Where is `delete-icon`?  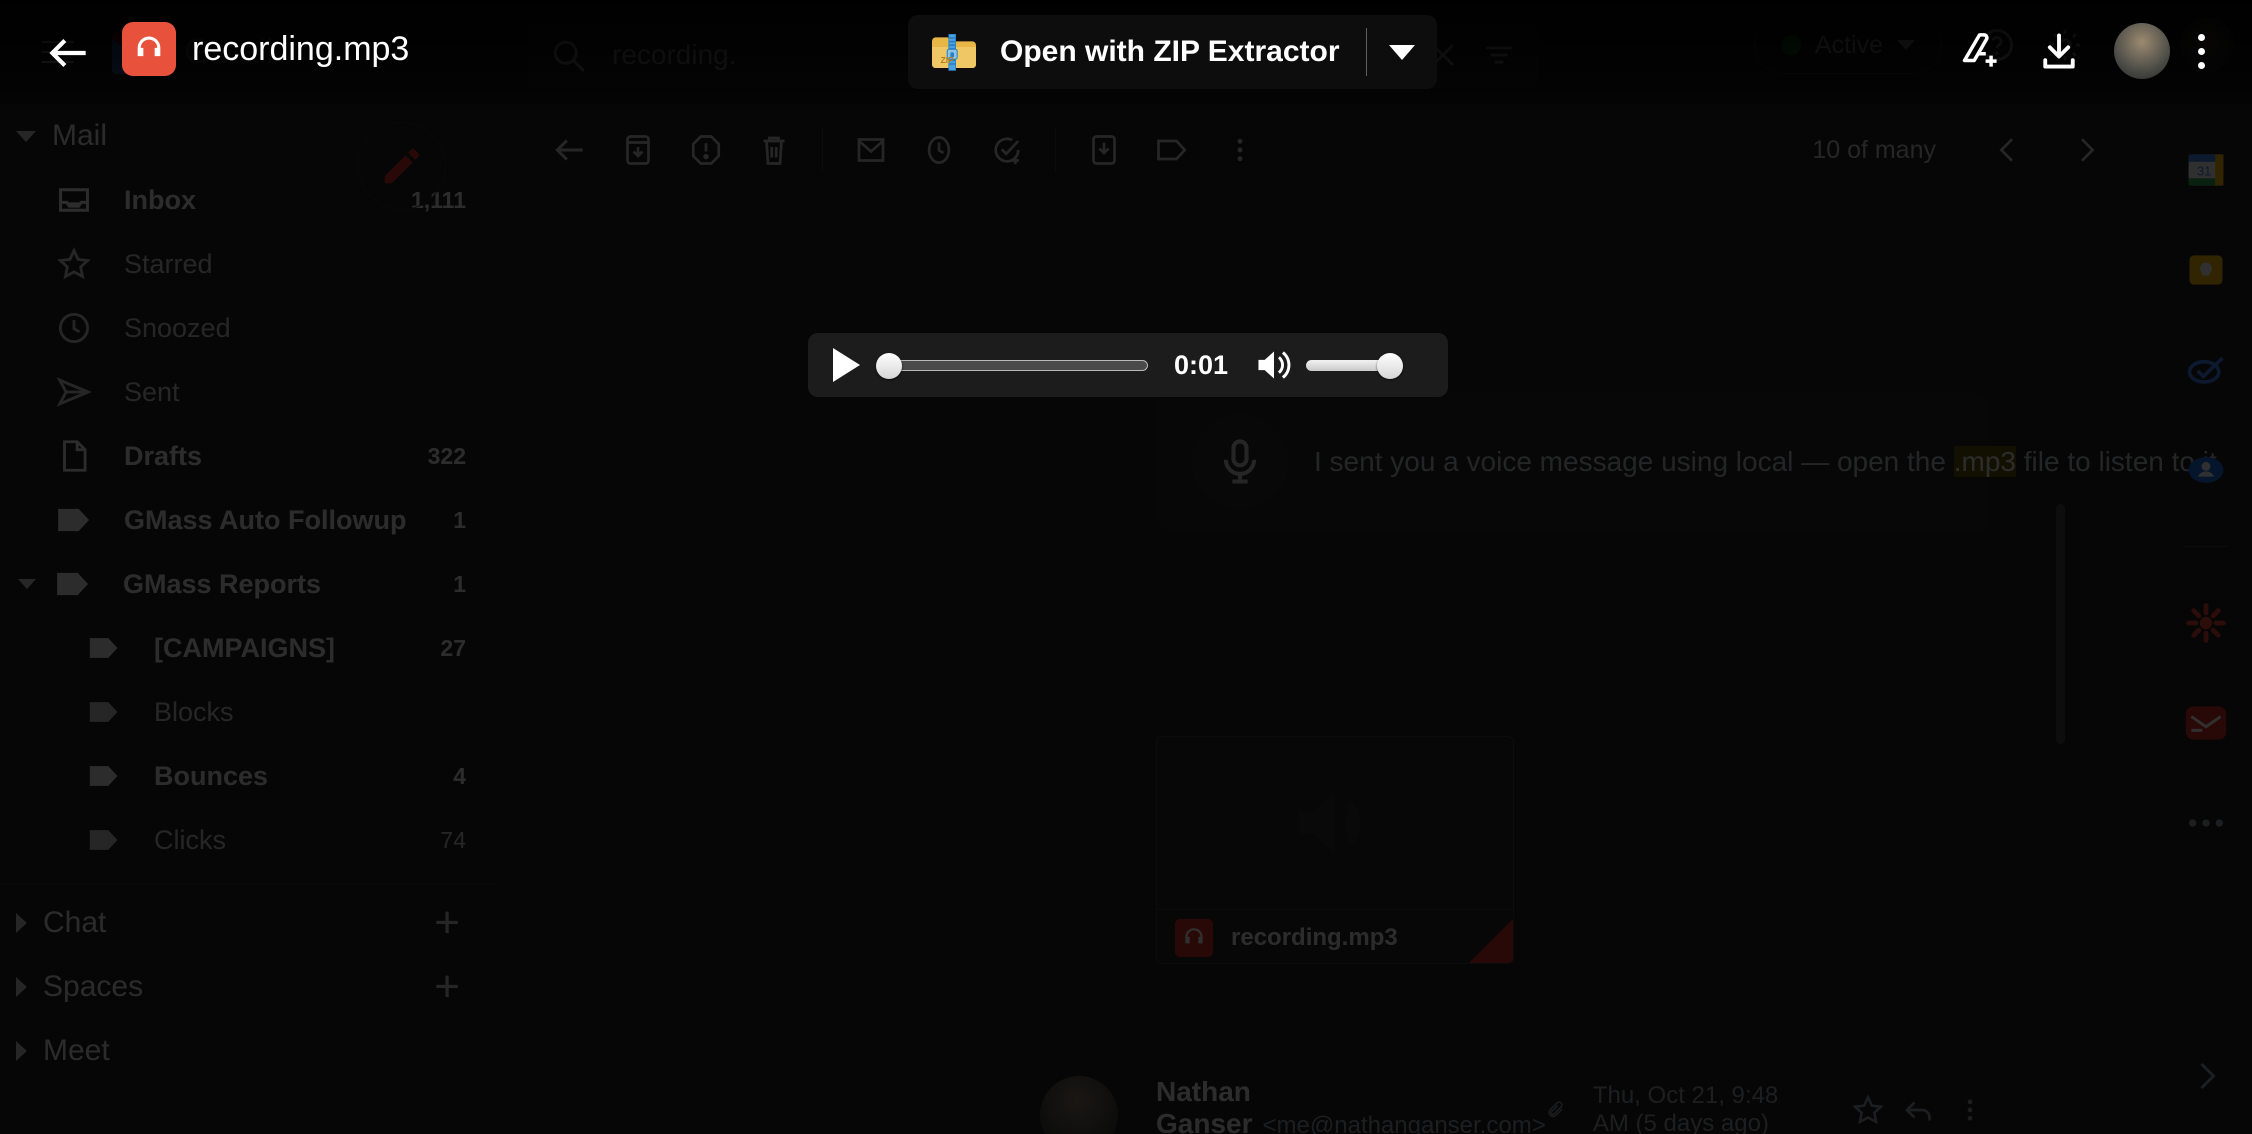 delete-icon is located at coordinates (774, 150).